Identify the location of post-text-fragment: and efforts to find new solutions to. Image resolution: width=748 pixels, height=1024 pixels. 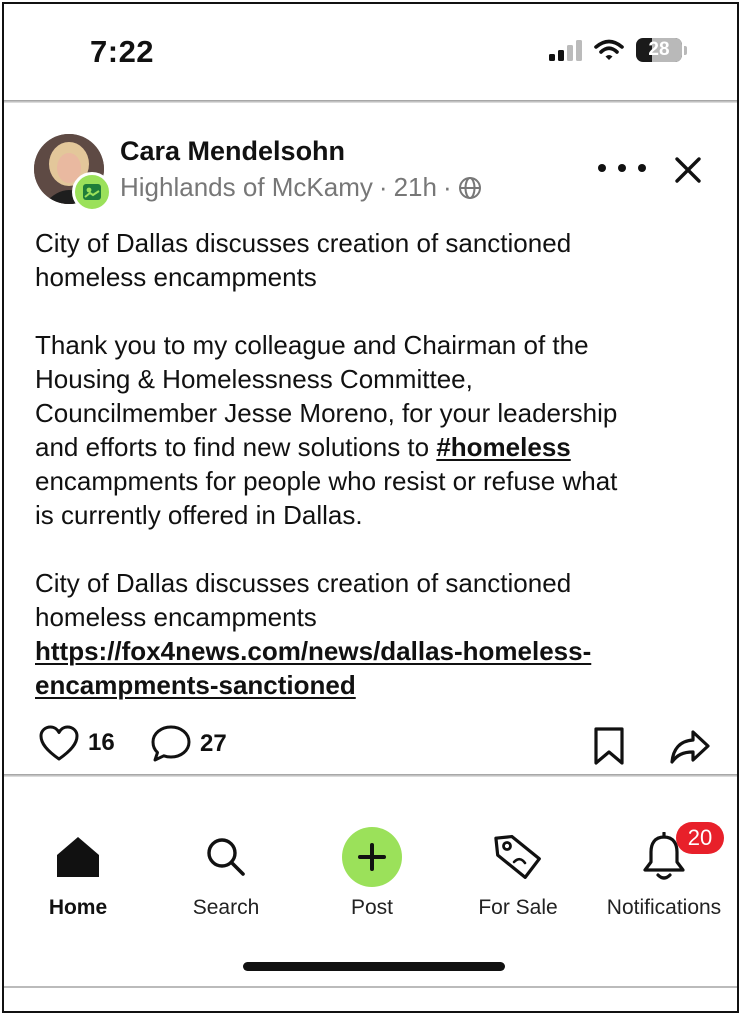
(236, 447).